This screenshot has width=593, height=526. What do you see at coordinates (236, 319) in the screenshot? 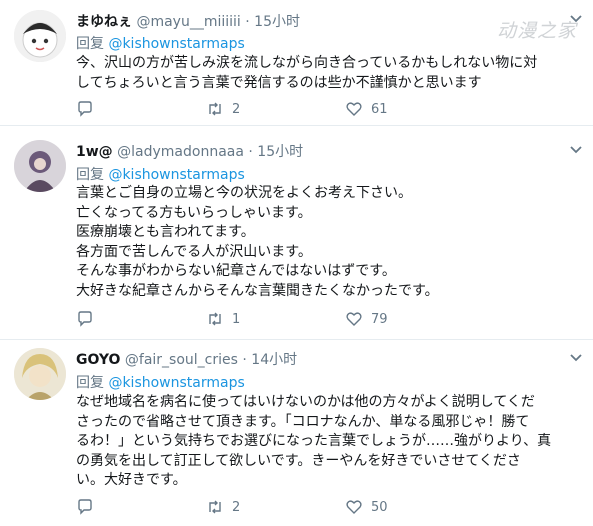
I see `retweet-count: 1` at bounding box center [236, 319].